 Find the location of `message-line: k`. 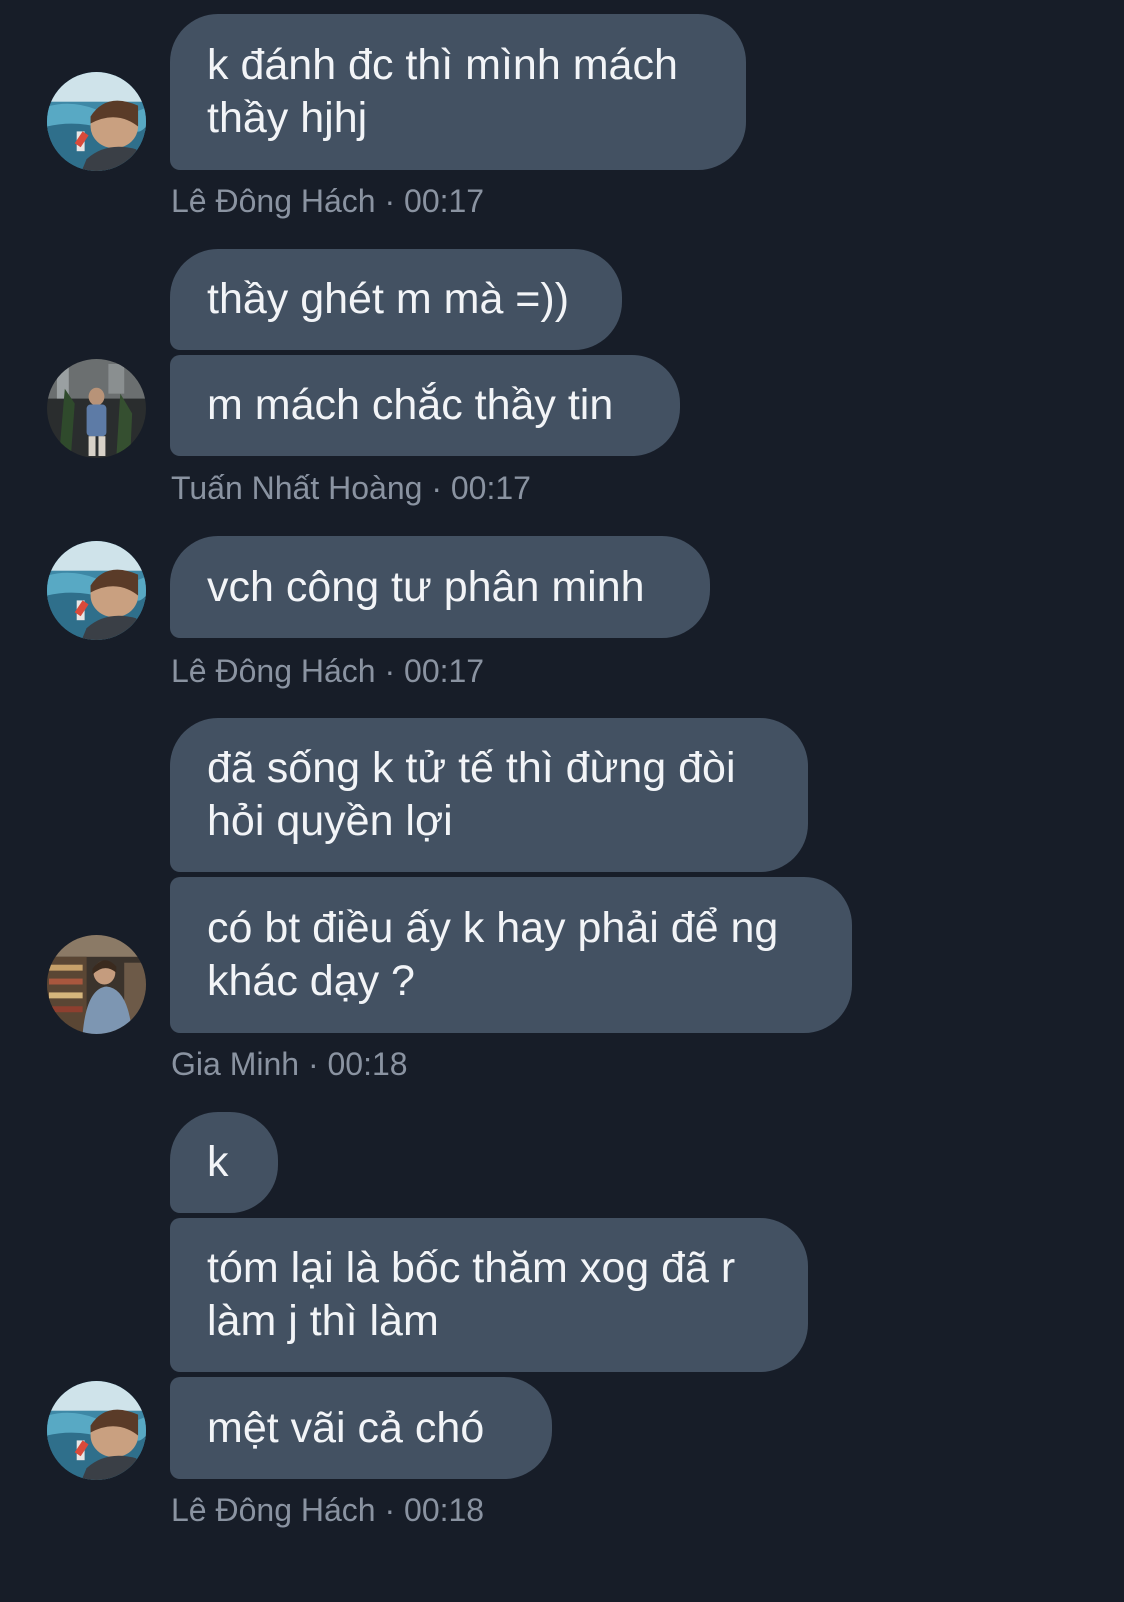

message-line: k is located at coordinates (218, 1162).